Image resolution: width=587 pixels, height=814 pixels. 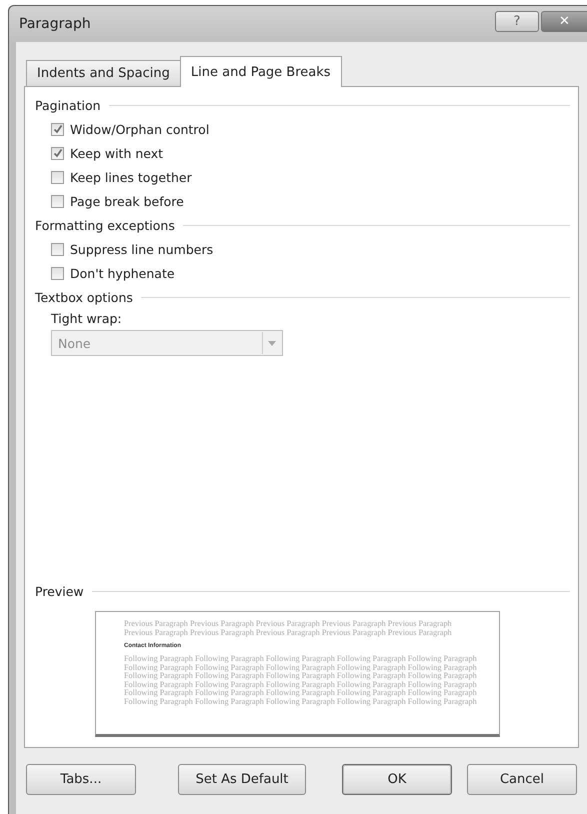 I want to click on section-title: Preview, so click(x=59, y=591).